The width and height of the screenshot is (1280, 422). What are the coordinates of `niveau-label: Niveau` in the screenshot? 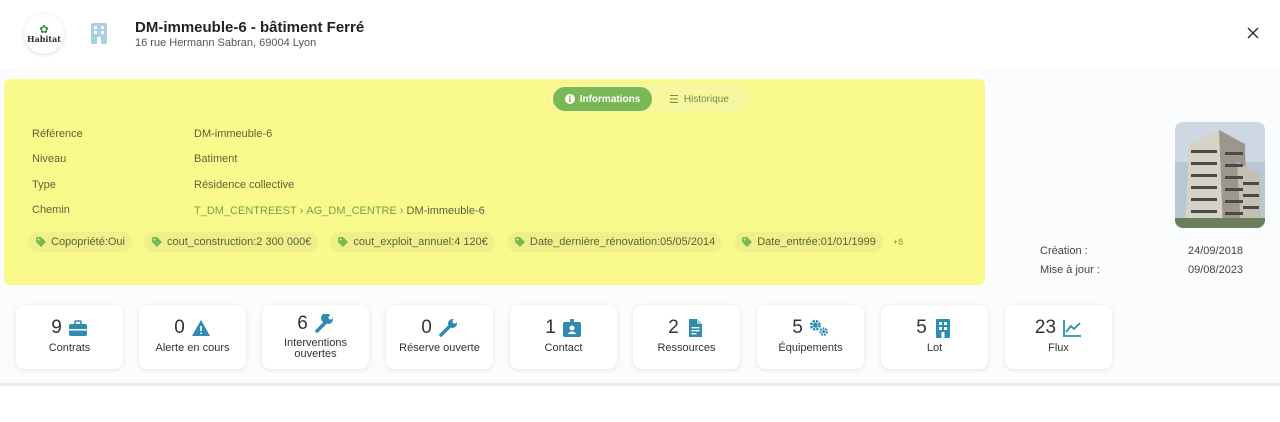 It's located at (49, 159).